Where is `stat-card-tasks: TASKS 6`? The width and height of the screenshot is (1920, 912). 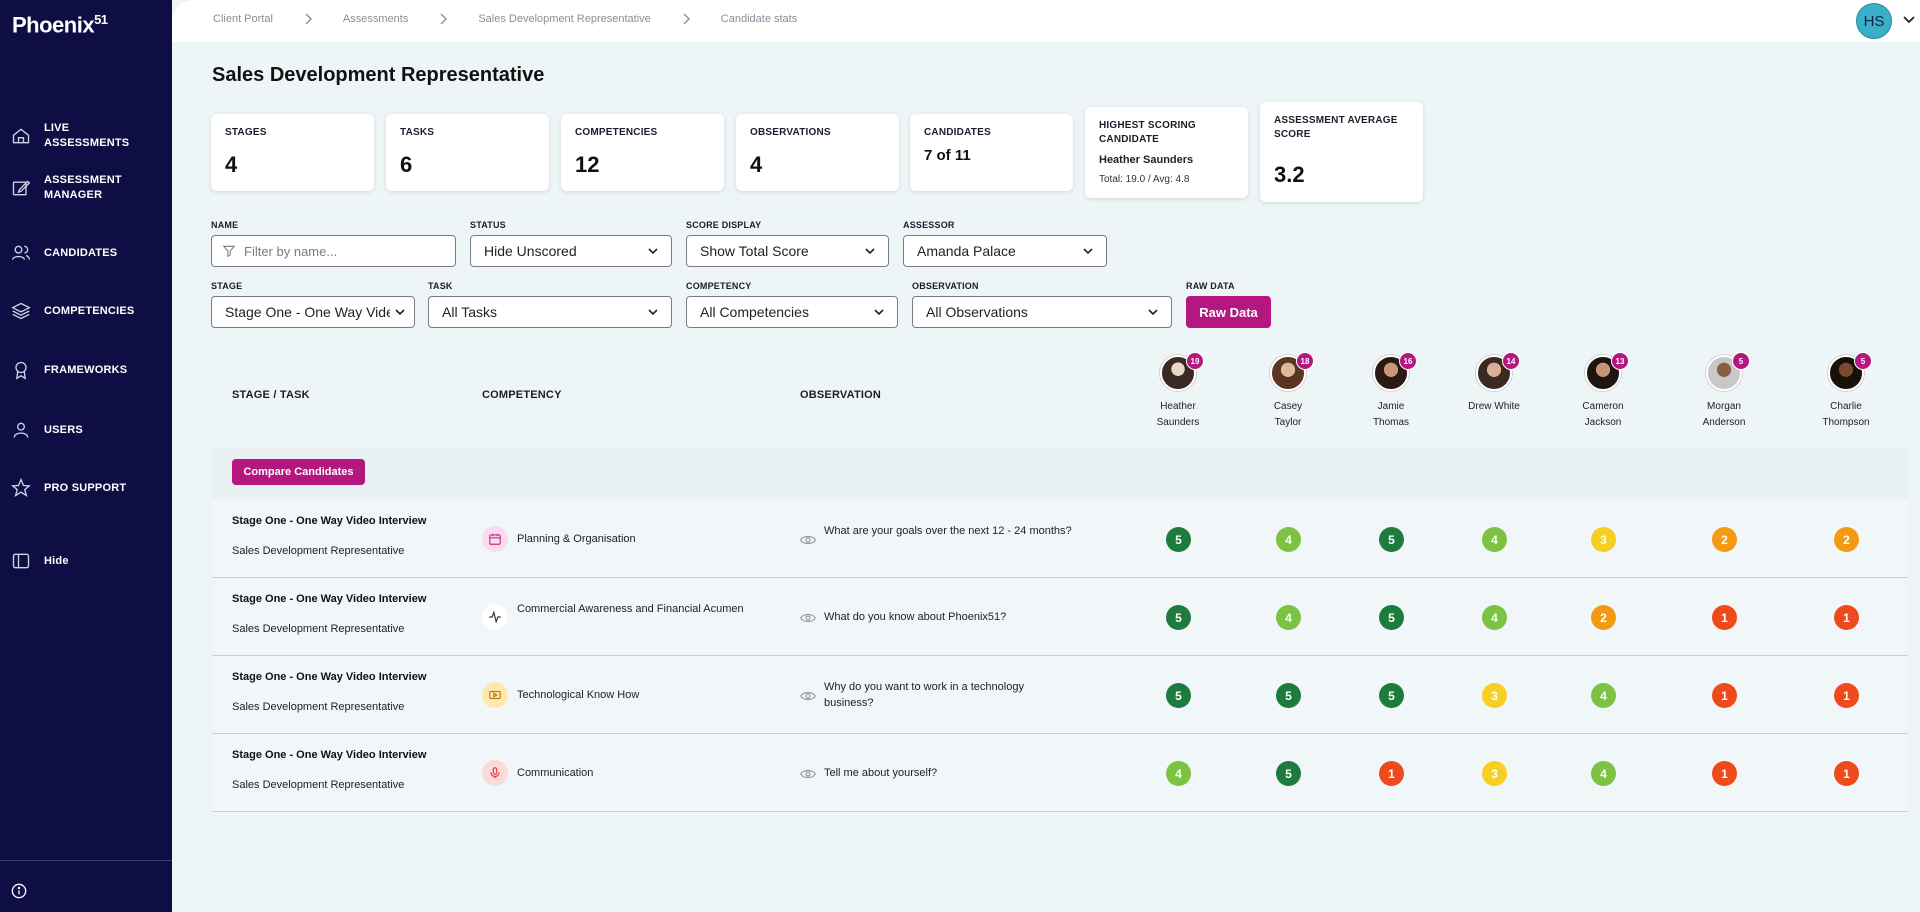 stat-card-tasks: TASKS 6 is located at coordinates (467, 152).